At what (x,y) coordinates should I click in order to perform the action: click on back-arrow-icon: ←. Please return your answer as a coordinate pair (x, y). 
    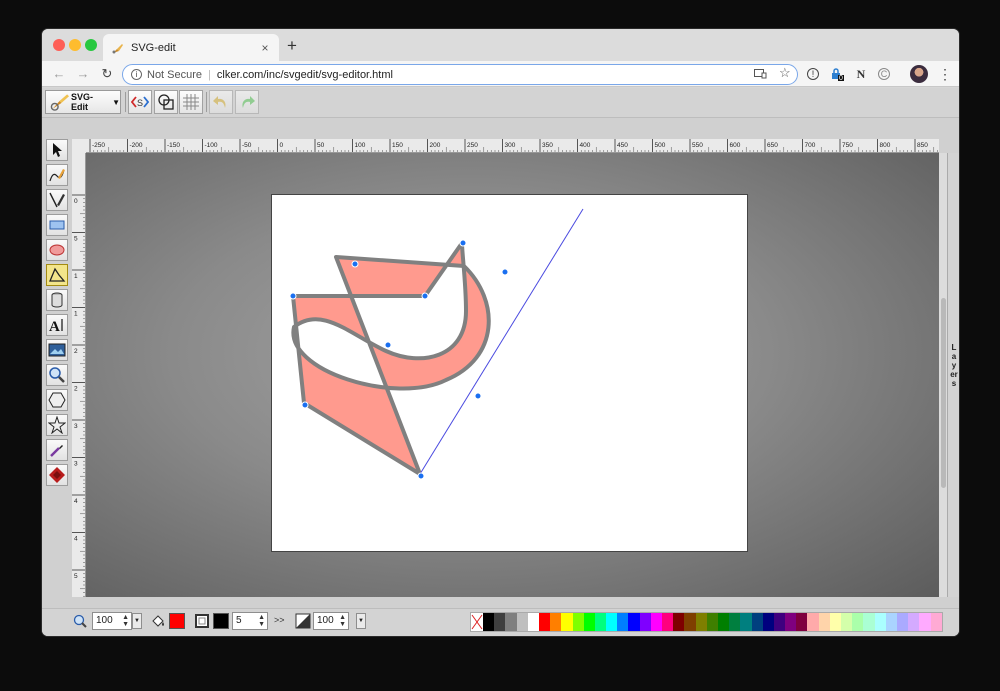
    Looking at the image, I should click on (59, 74).